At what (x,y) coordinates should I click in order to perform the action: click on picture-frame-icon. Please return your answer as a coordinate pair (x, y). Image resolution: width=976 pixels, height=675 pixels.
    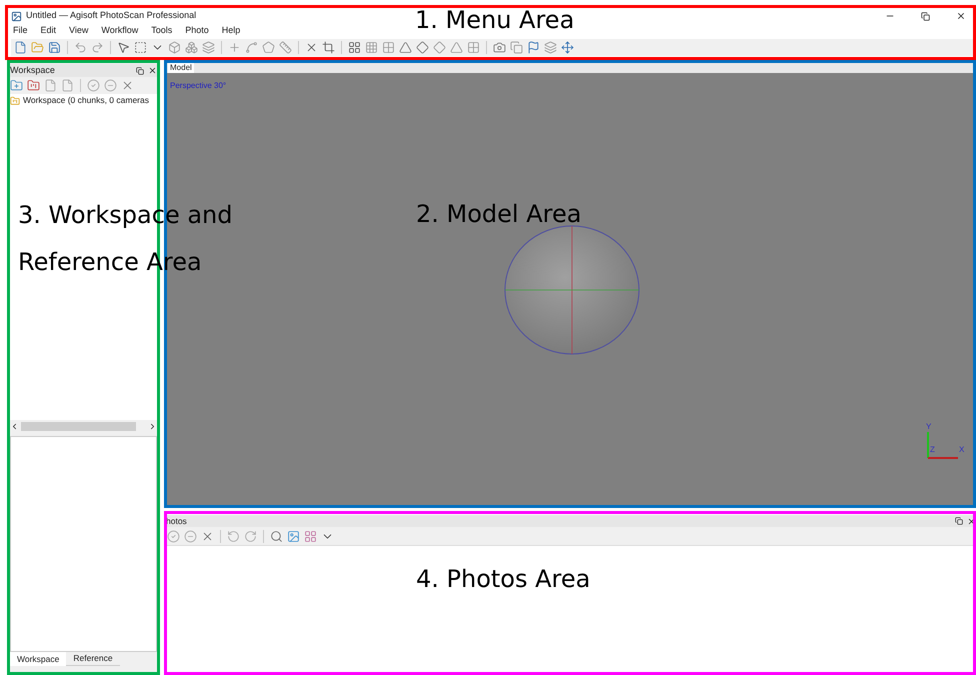
    Looking at the image, I should click on (293, 536).